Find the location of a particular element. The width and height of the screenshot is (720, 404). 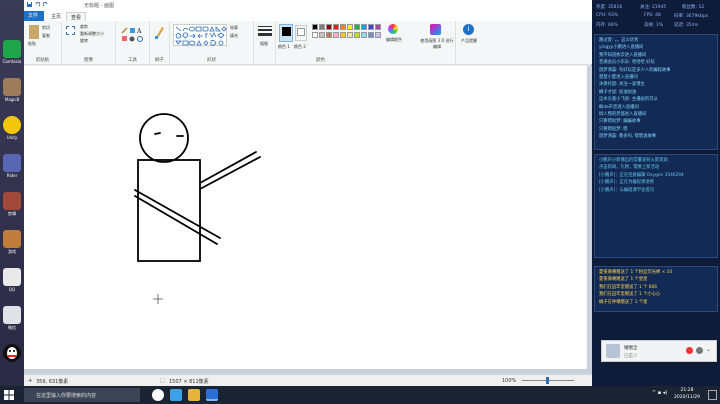

desktop-icon-label: QQ is located at coordinates (12, 289).